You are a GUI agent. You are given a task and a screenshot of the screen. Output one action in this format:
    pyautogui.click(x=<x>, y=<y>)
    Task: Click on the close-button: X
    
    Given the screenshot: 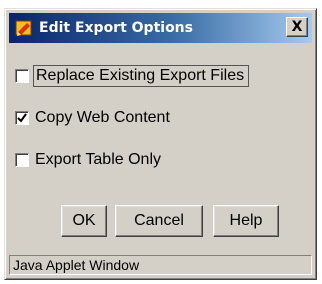 What is the action you would take?
    pyautogui.click(x=297, y=27)
    